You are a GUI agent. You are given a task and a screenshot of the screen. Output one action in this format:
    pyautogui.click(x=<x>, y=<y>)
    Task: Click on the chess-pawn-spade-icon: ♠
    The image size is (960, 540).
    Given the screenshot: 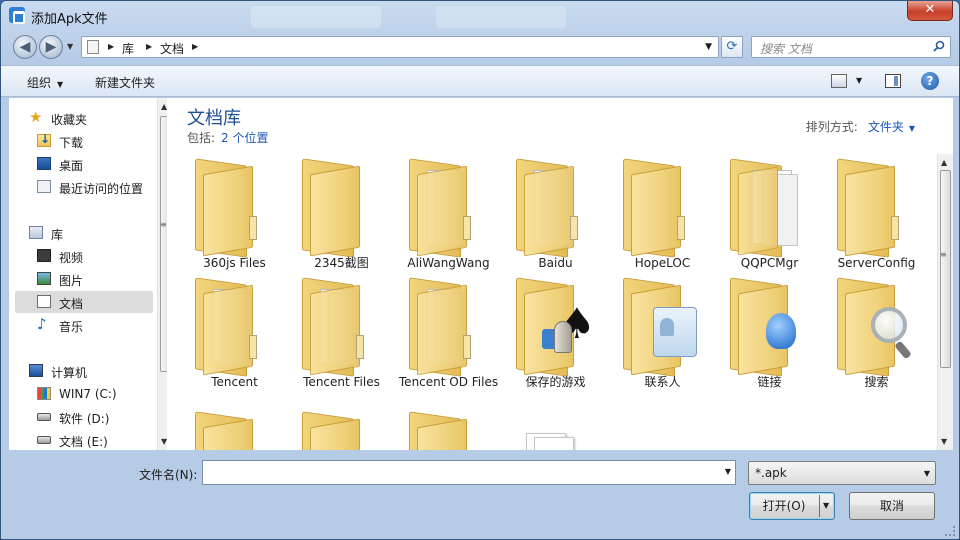 What is the action you would take?
    pyautogui.click(x=569, y=330)
    